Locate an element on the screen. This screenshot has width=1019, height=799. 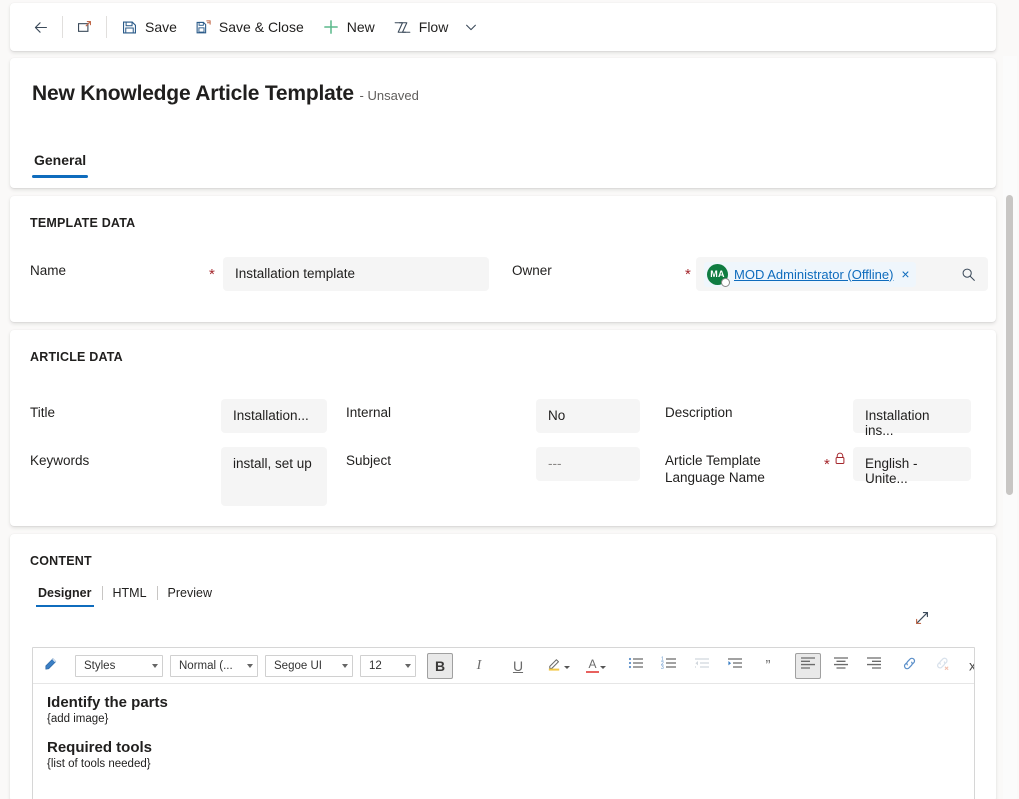
new-button: New is located at coordinates (348, 27).